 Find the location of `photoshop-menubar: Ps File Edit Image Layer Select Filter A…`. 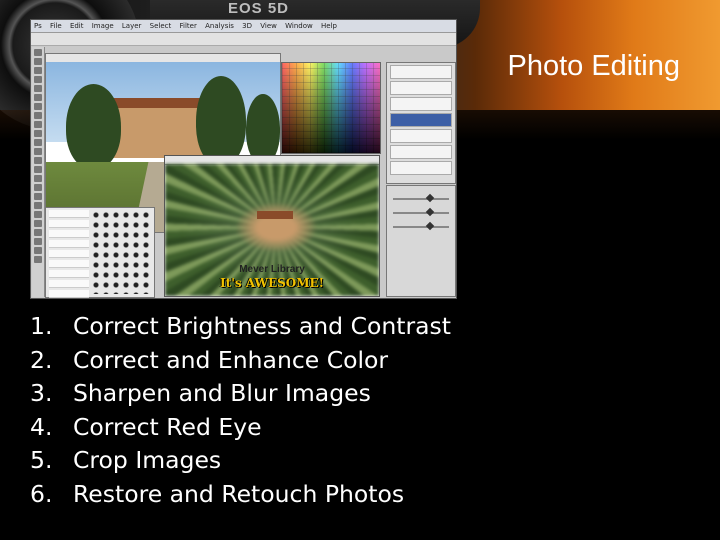

photoshop-menubar: Ps File Edit Image Layer Select Filter A… is located at coordinates (243, 26).